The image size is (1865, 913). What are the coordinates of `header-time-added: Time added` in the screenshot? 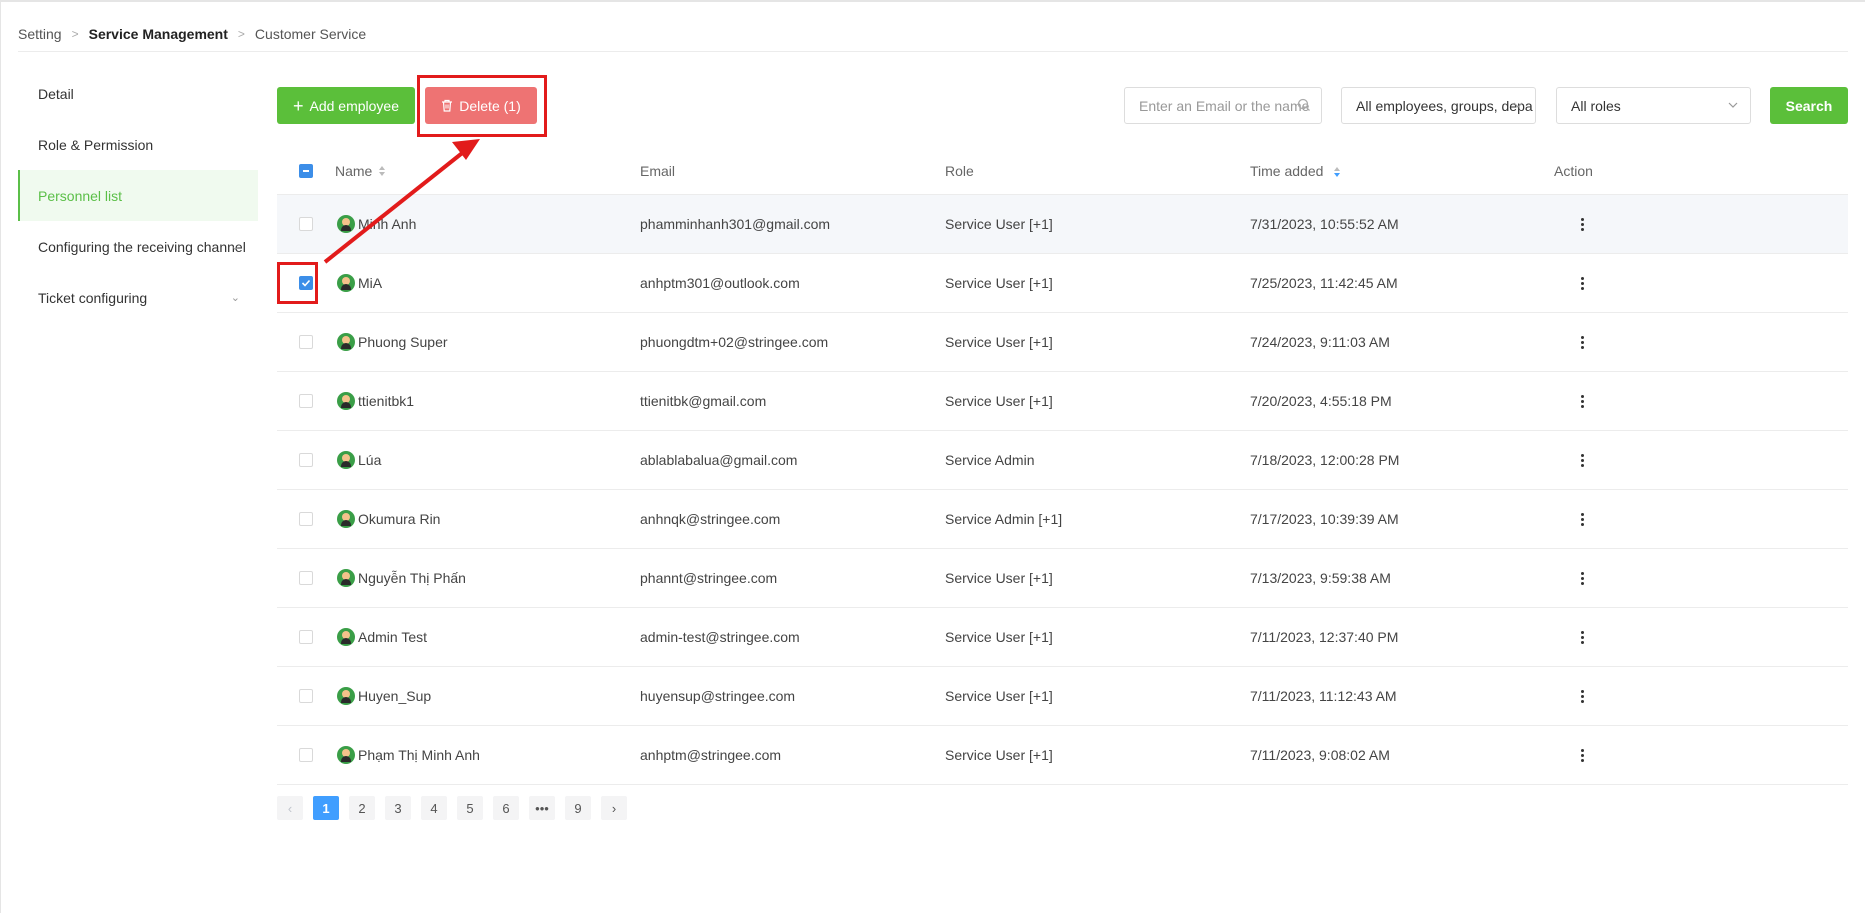 It's located at (1286, 171).